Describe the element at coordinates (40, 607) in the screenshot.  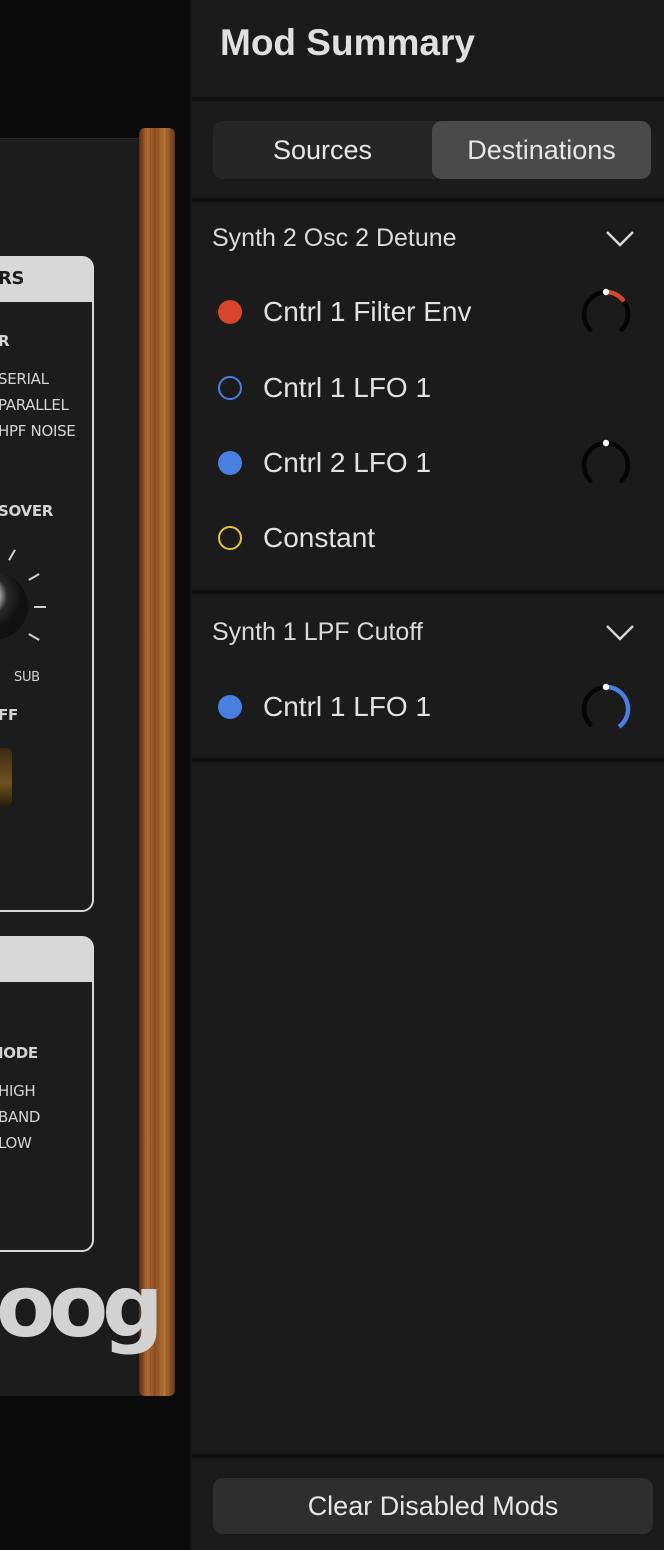
I see `knob-tick` at that location.